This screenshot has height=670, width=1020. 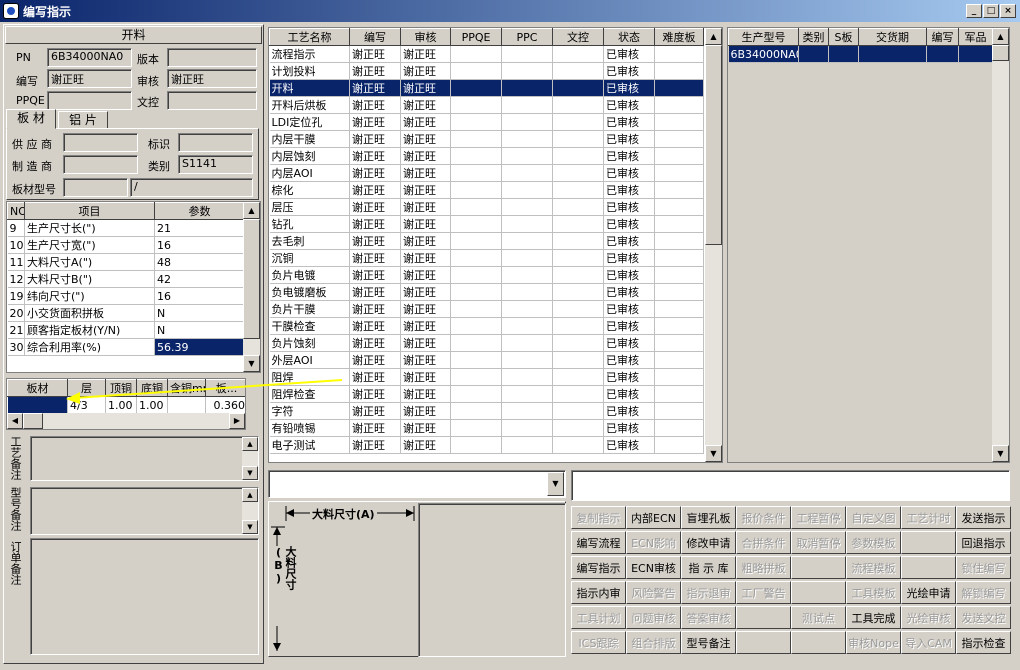 What do you see at coordinates (199, 296) in the screenshot?
I see `param-value: 16` at bounding box center [199, 296].